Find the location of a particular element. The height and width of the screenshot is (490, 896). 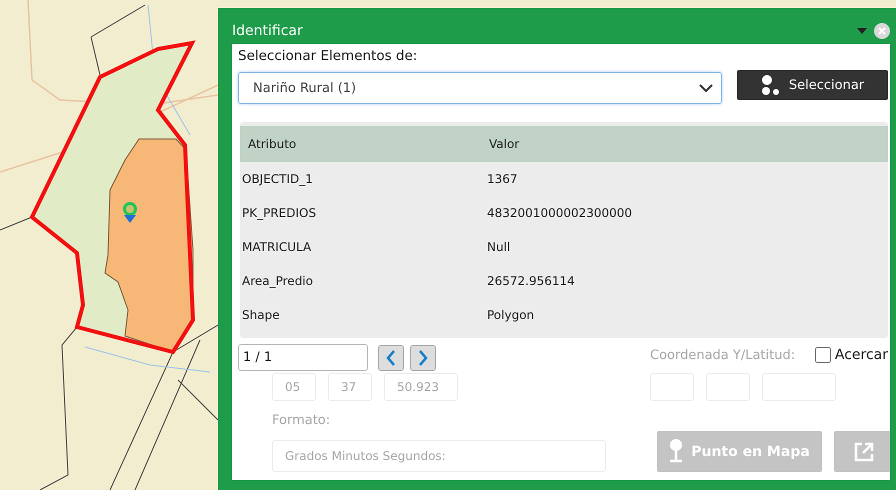

chevron-right-icon is located at coordinates (423, 358).